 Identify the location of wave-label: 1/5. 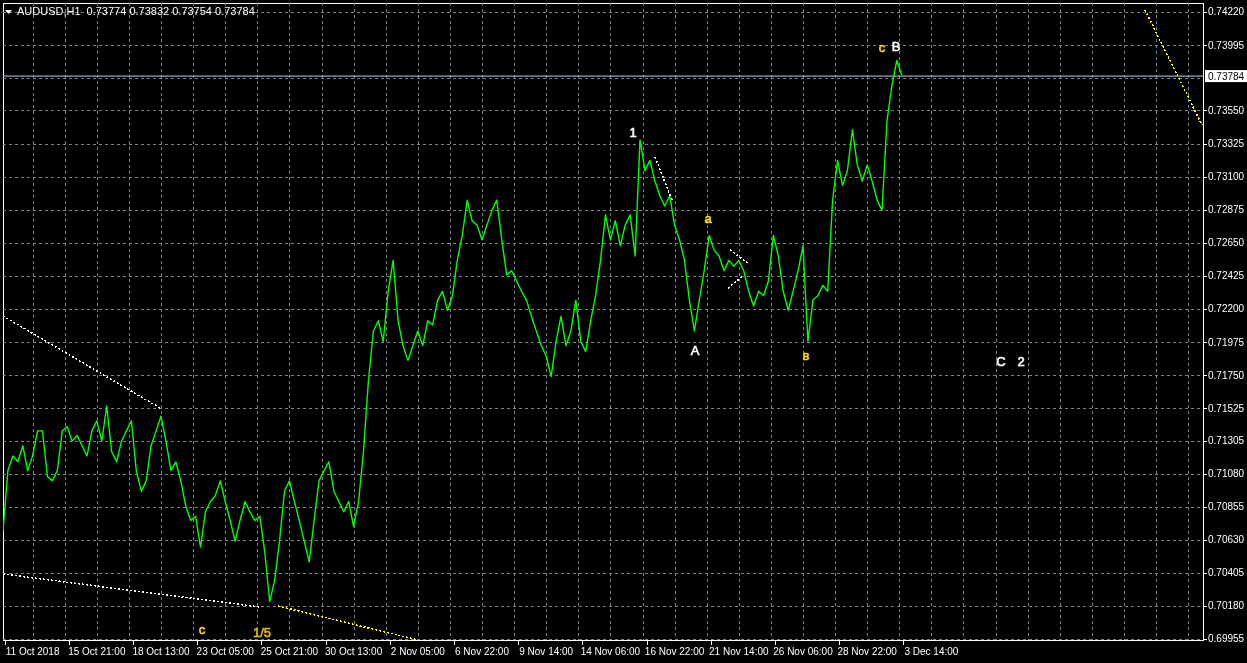
(262, 632).